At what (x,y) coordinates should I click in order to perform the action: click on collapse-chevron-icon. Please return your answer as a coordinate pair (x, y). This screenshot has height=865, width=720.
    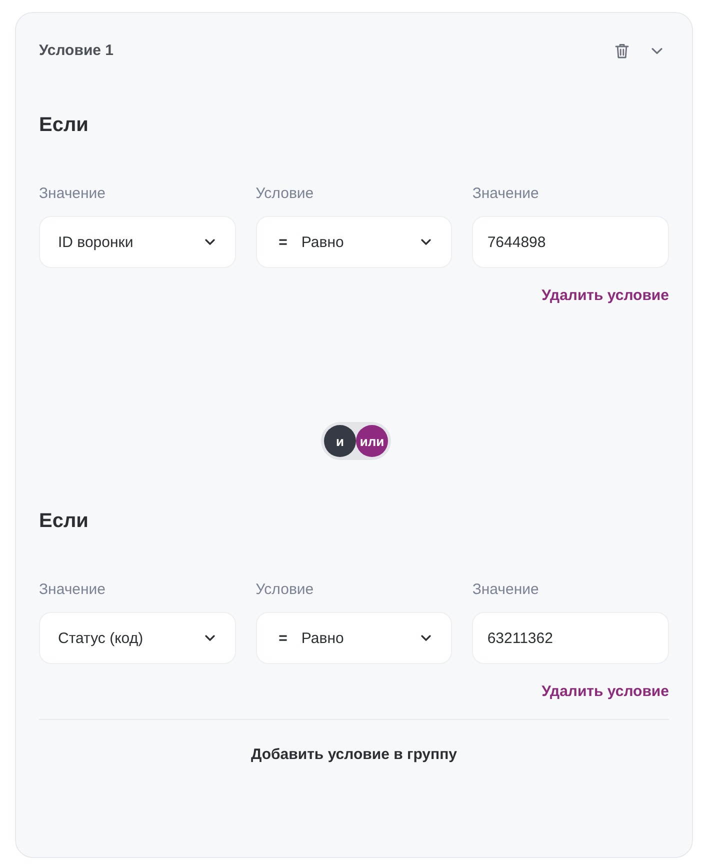
    Looking at the image, I should click on (657, 51).